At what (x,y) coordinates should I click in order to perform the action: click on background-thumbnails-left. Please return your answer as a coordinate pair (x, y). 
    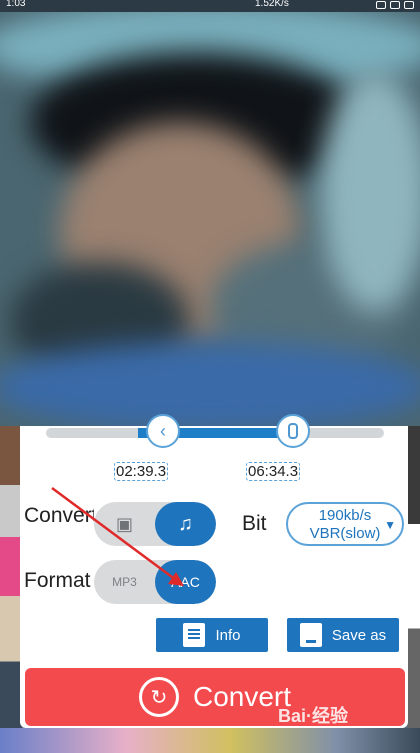
    Looking at the image, I should click on (11, 589).